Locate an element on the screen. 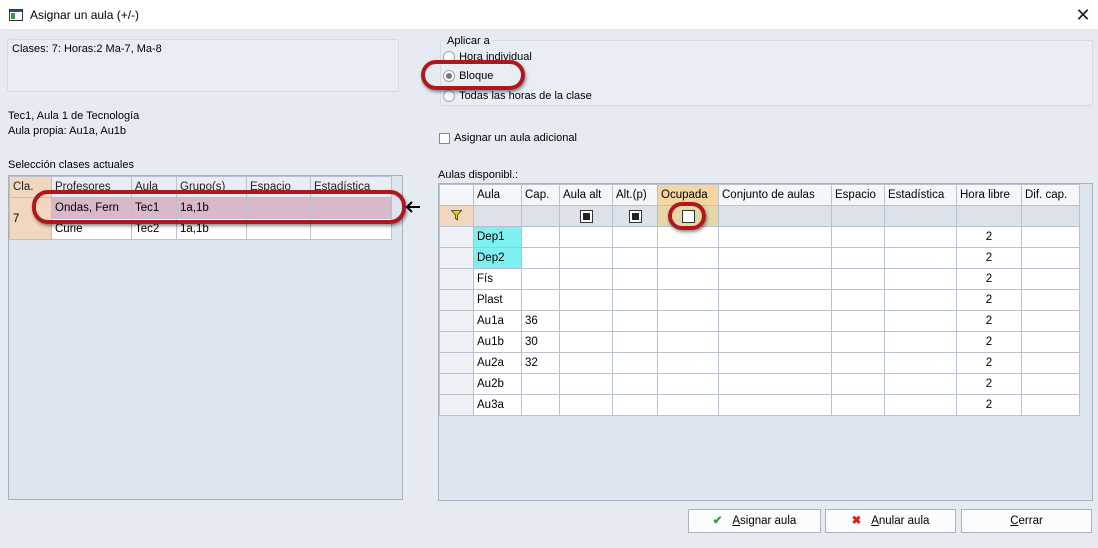 The width and height of the screenshot is (1098, 548). col-header-cap: Cap. is located at coordinates (540, 195).